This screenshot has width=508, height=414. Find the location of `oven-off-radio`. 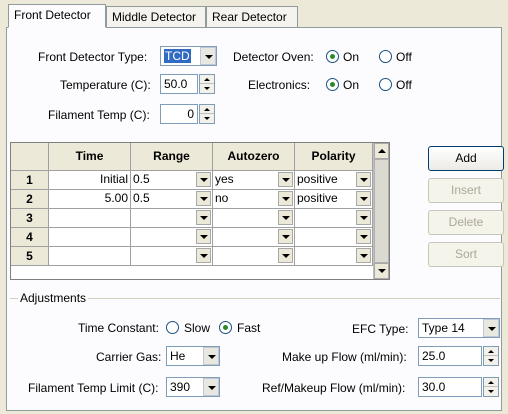

oven-off-radio is located at coordinates (385, 56).